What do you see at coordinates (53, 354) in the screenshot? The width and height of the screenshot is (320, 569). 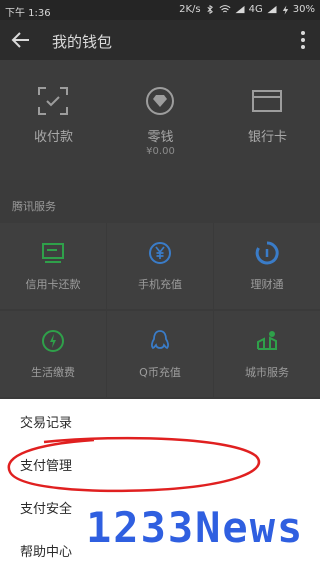 I see `service-utility: 生活缴费` at bounding box center [53, 354].